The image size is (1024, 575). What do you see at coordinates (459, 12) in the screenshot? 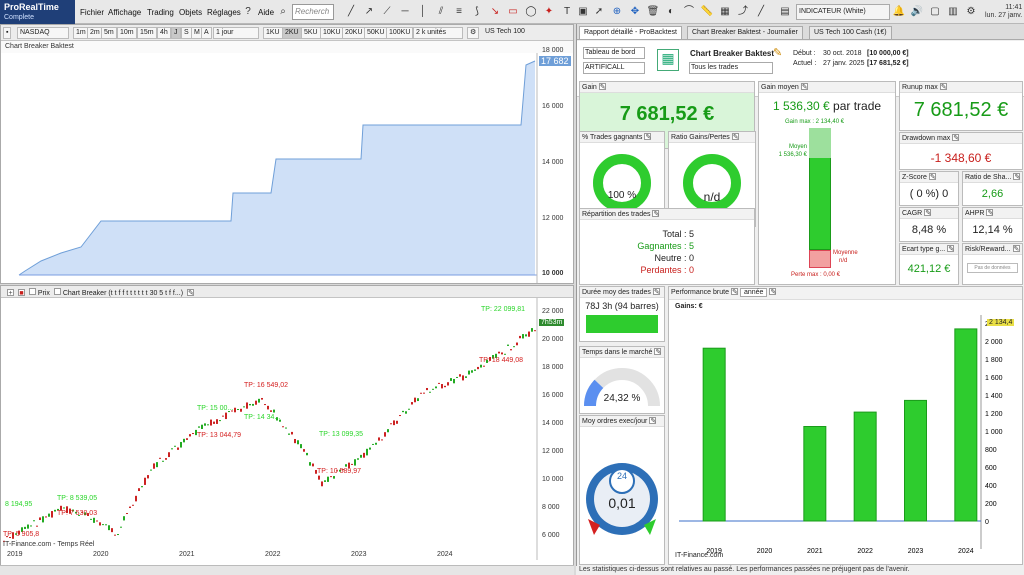
I see `fib-tool-icon: ≡` at bounding box center [459, 12].